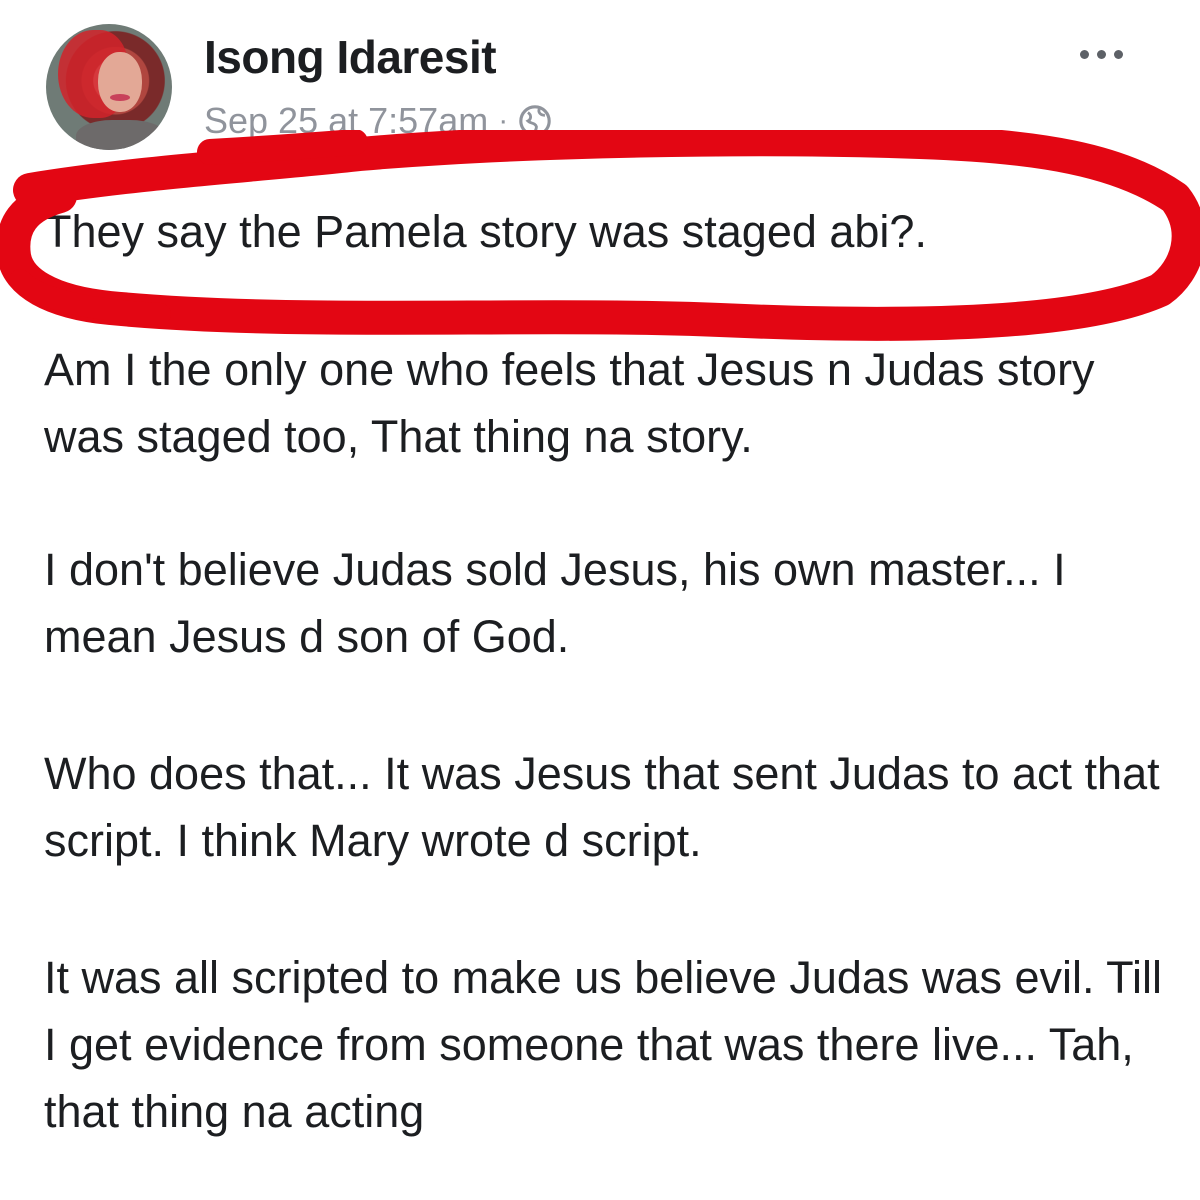  I want to click on avatar-face, so click(120, 82).